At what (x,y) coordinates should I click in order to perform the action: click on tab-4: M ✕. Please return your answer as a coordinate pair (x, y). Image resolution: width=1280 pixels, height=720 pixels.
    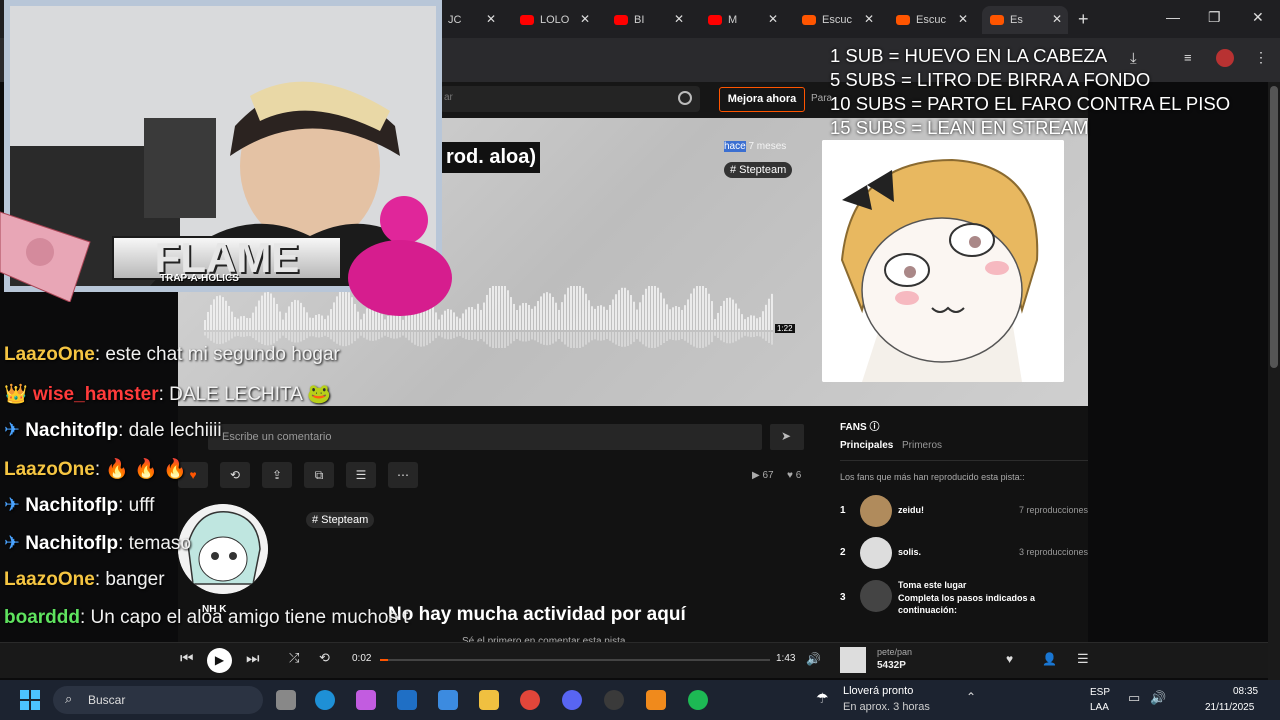
    Looking at the image, I should click on (742, 20).